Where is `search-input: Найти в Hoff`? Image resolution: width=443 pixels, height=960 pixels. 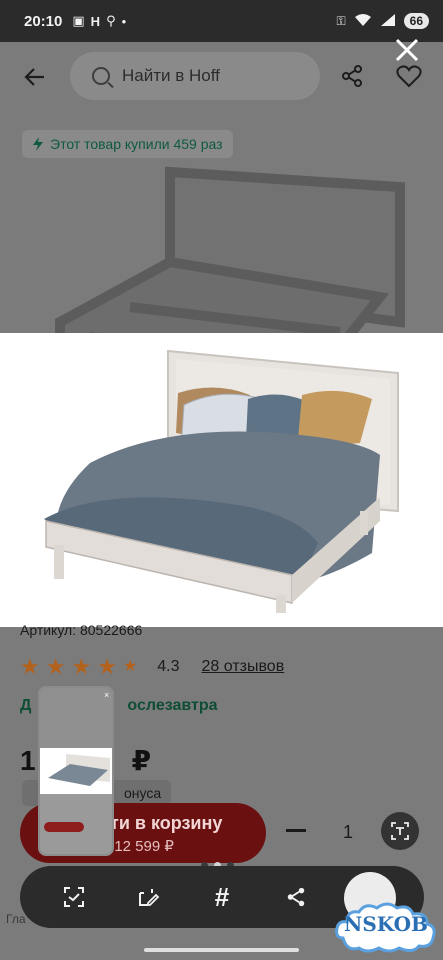
search-input: Найти в Hoff is located at coordinates (195, 76).